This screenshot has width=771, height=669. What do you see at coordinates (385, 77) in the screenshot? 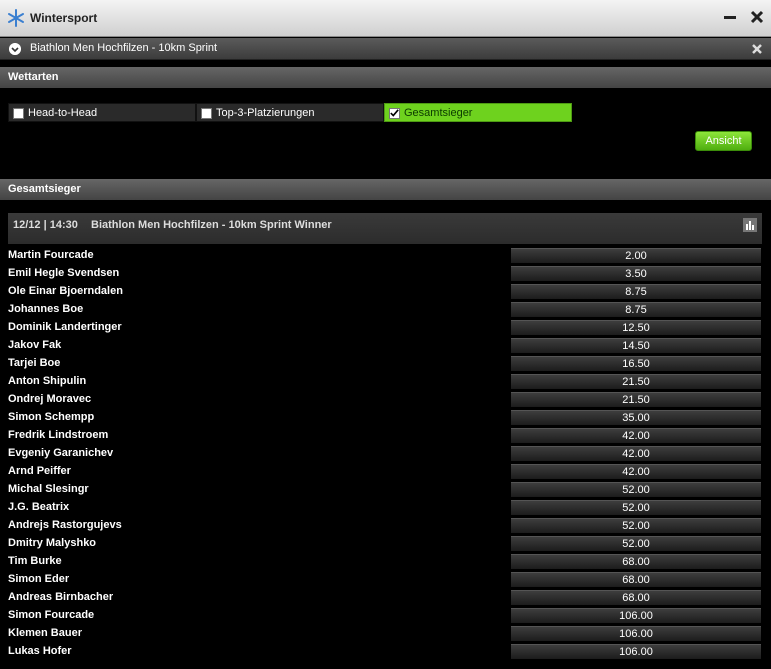
I see `bet-types-heading: Wettarten` at bounding box center [385, 77].